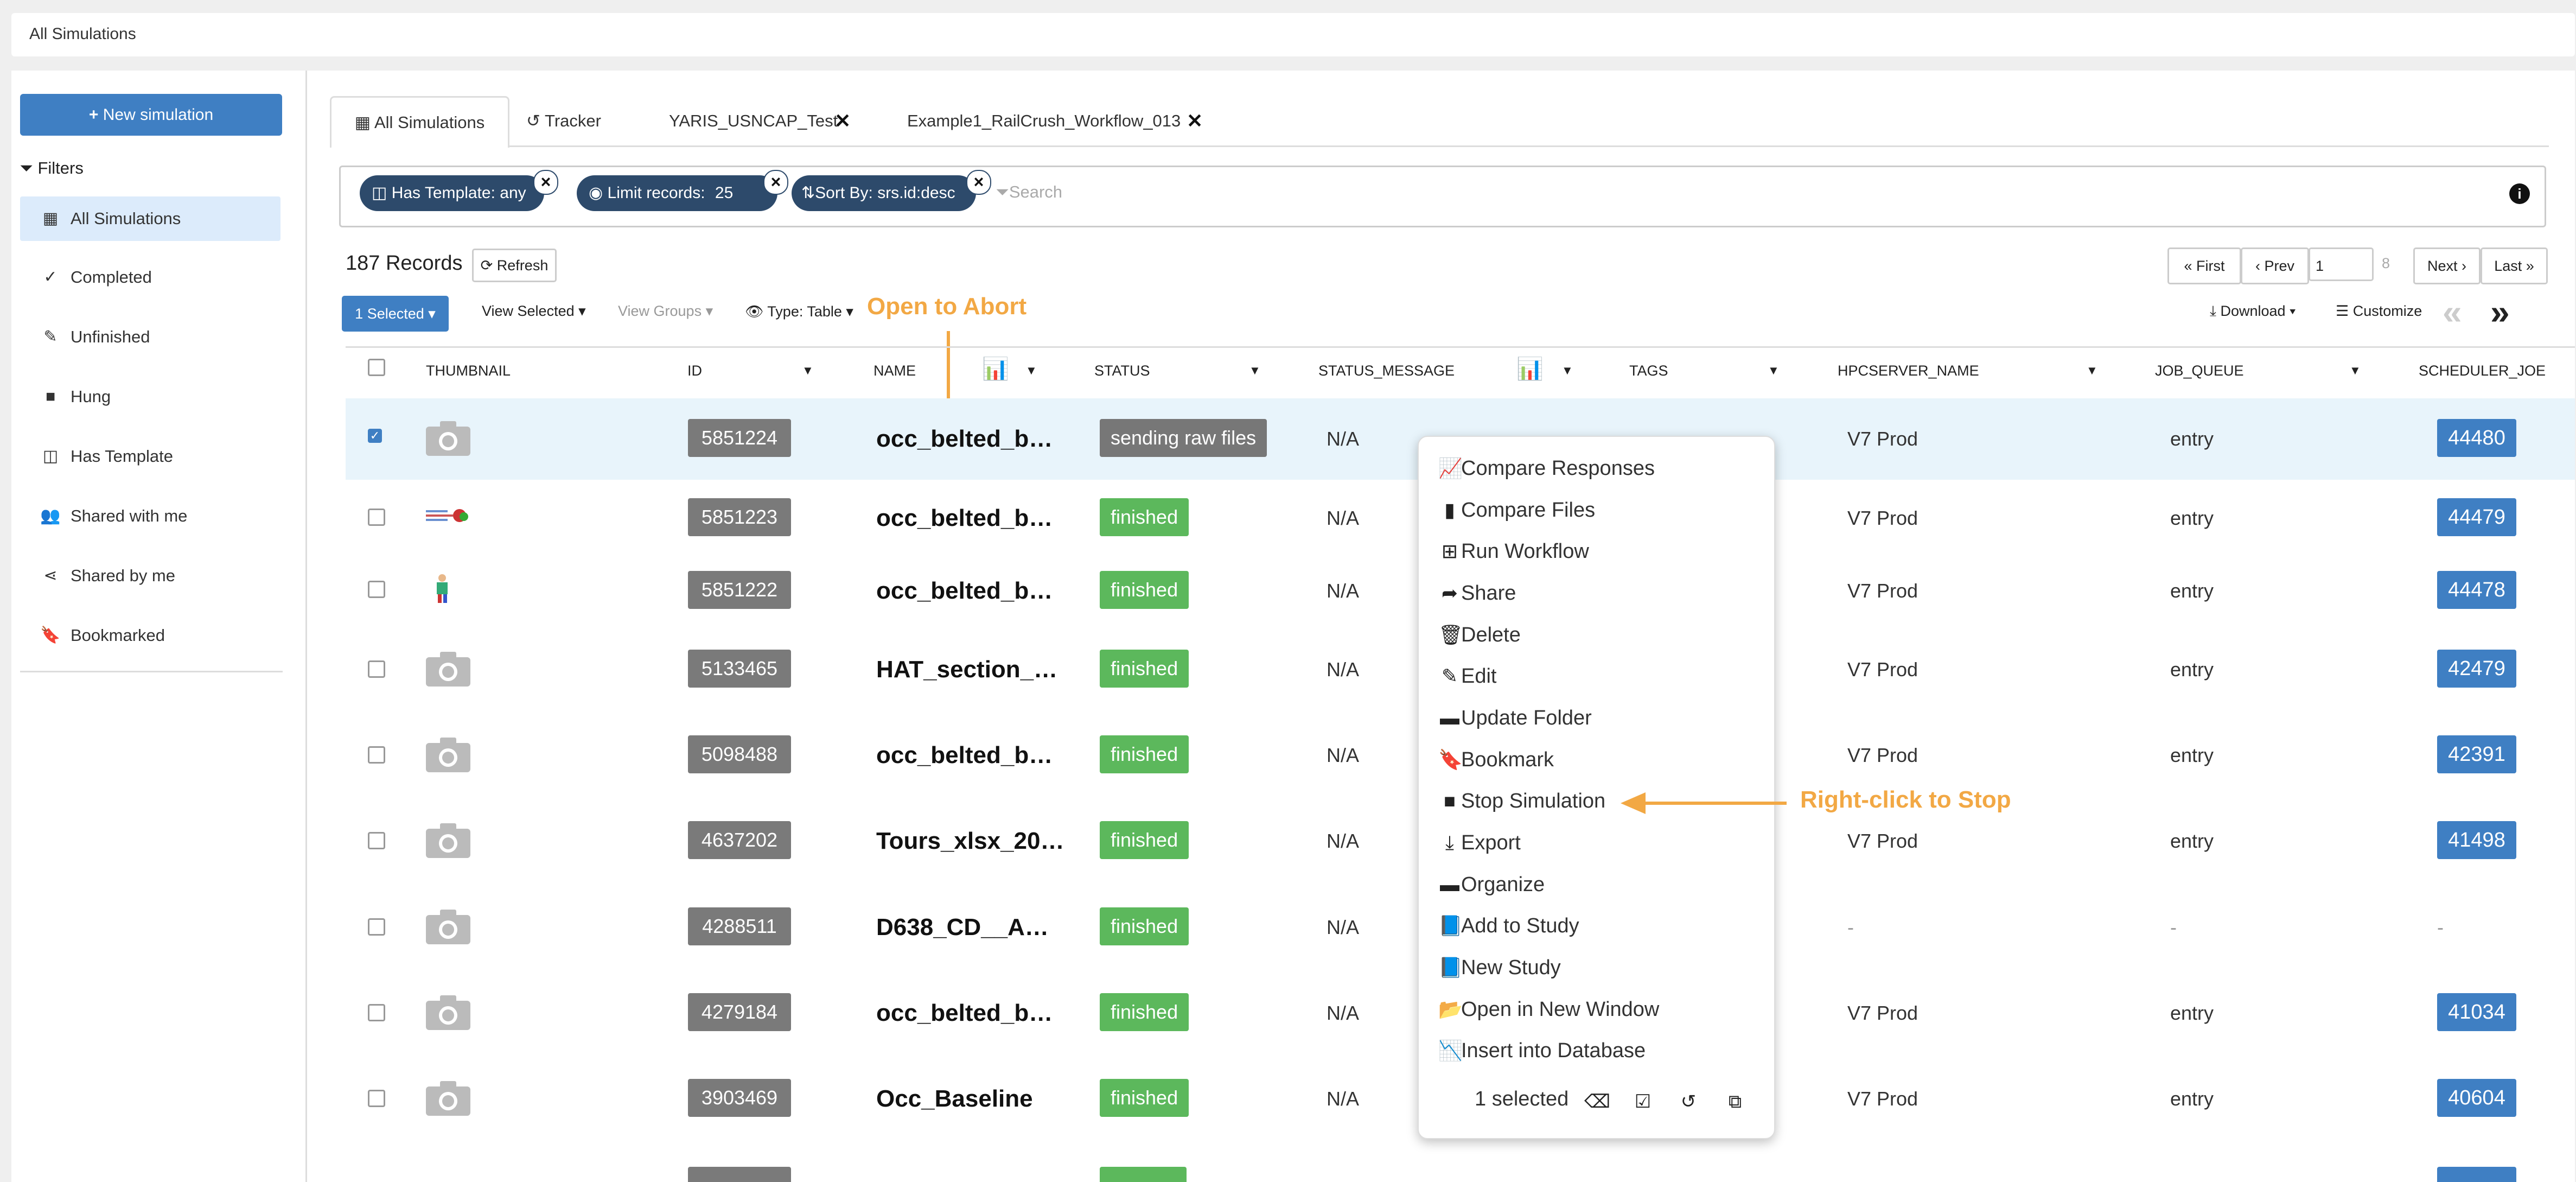 Image resolution: width=2576 pixels, height=1182 pixels. I want to click on search-input: ⏷Search, so click(1029, 192).